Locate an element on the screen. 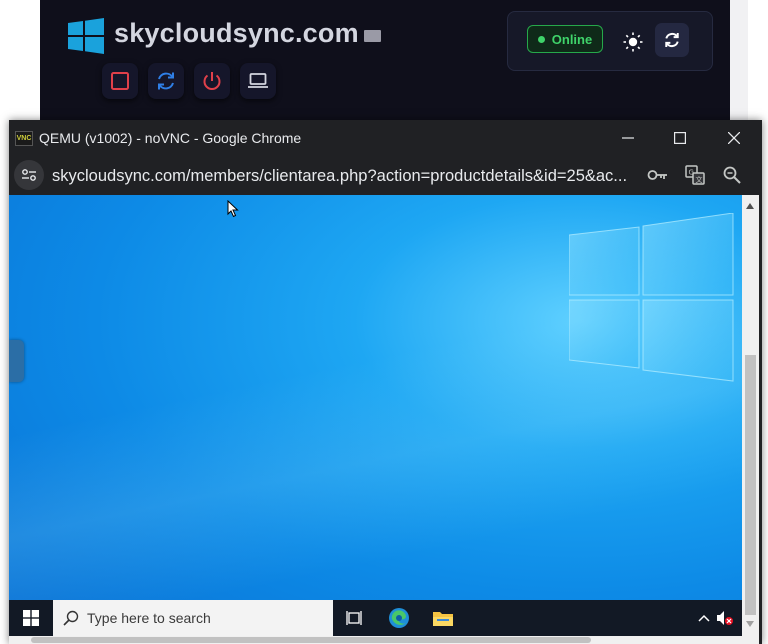 This screenshot has width=768, height=644. minimize-icon is located at coordinates (628, 138).